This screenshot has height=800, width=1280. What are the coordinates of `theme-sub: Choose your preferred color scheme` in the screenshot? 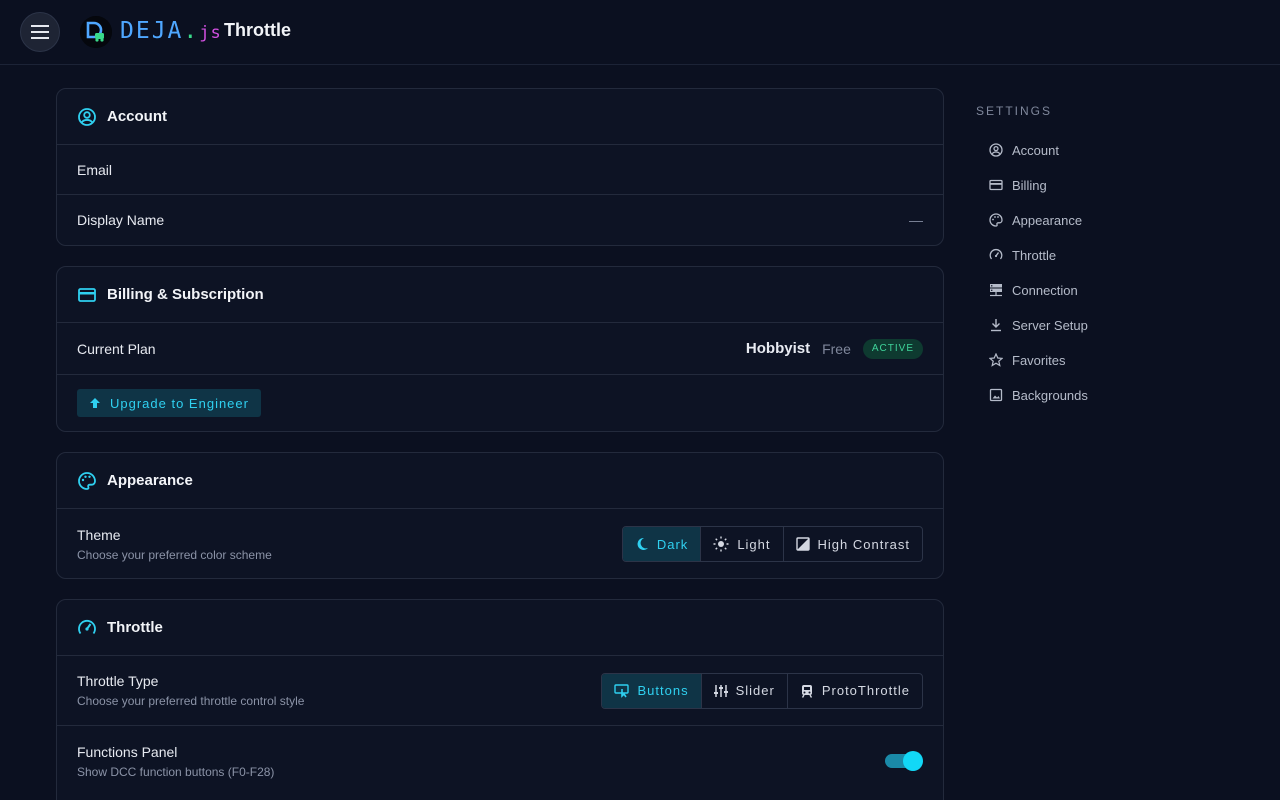 It's located at (174, 554).